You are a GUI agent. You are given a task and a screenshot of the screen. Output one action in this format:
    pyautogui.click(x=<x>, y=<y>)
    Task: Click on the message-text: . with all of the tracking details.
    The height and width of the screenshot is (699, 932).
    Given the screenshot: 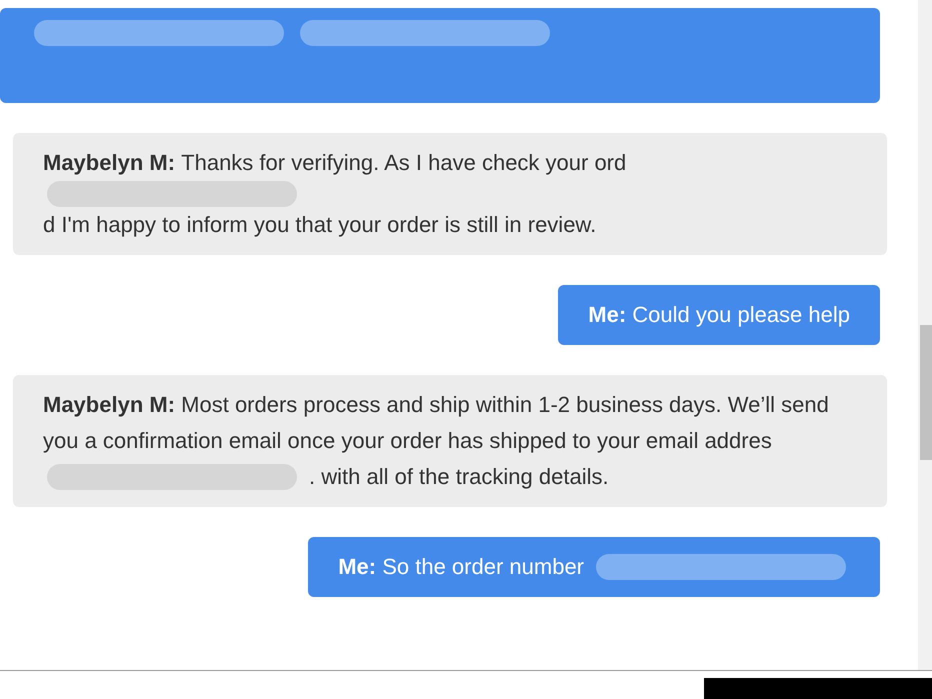 What is the action you would take?
    pyautogui.click(x=459, y=477)
    